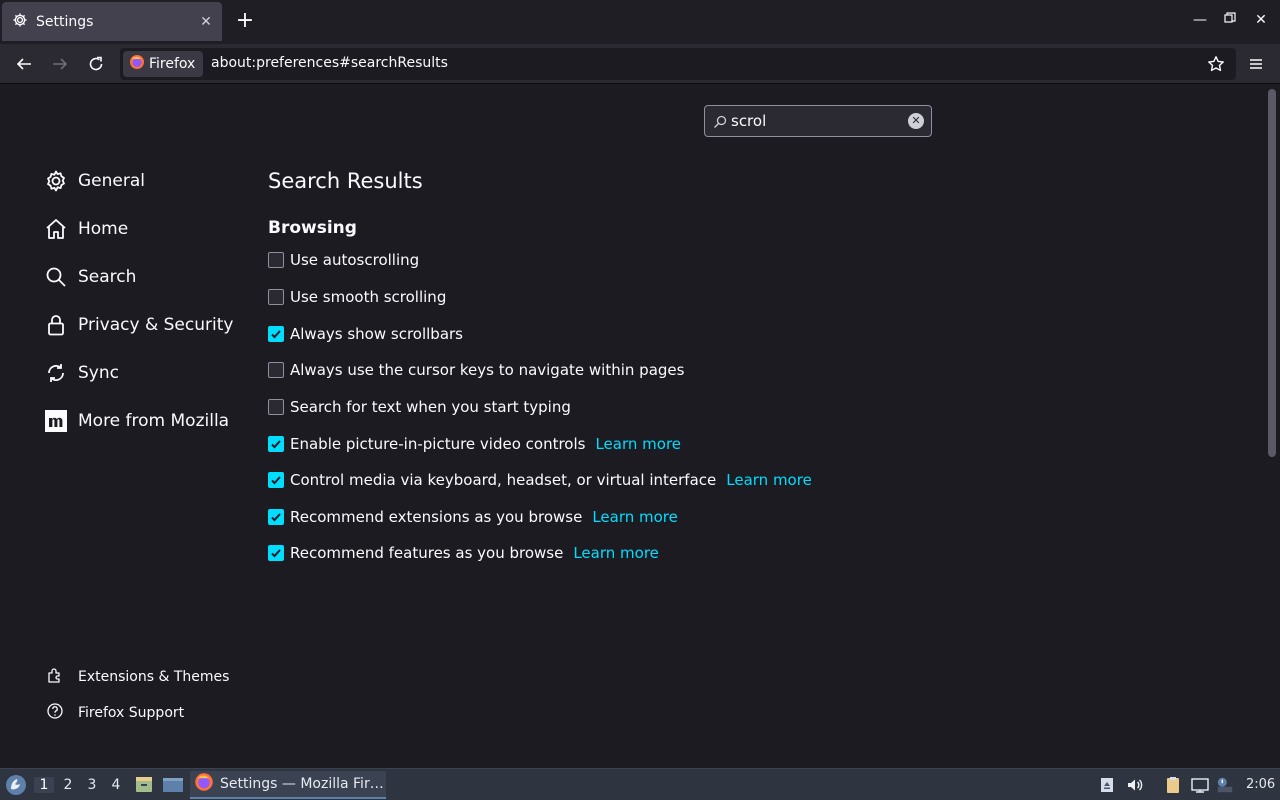 This screenshot has width=1280, height=800. I want to click on workspace-1: 1, so click(44, 785).